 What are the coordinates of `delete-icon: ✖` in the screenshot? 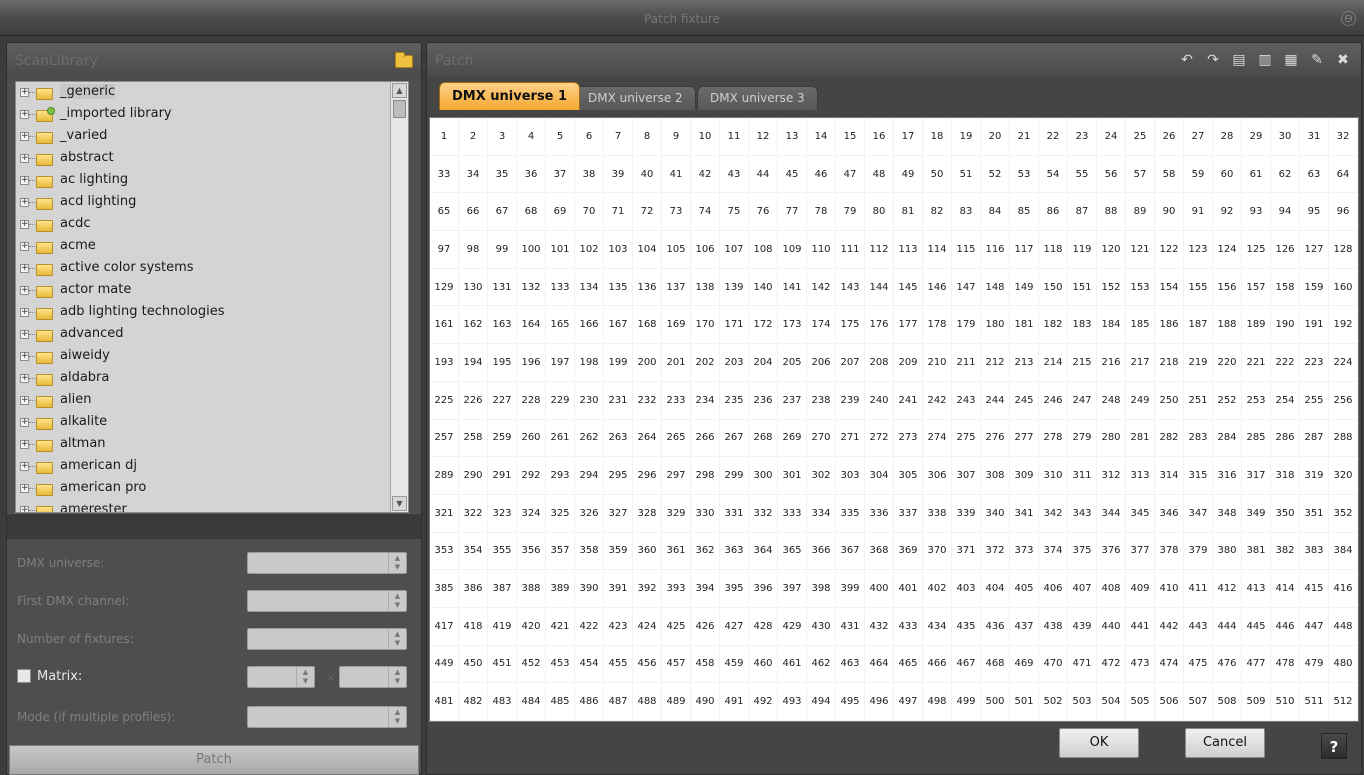 It's located at (1343, 60).